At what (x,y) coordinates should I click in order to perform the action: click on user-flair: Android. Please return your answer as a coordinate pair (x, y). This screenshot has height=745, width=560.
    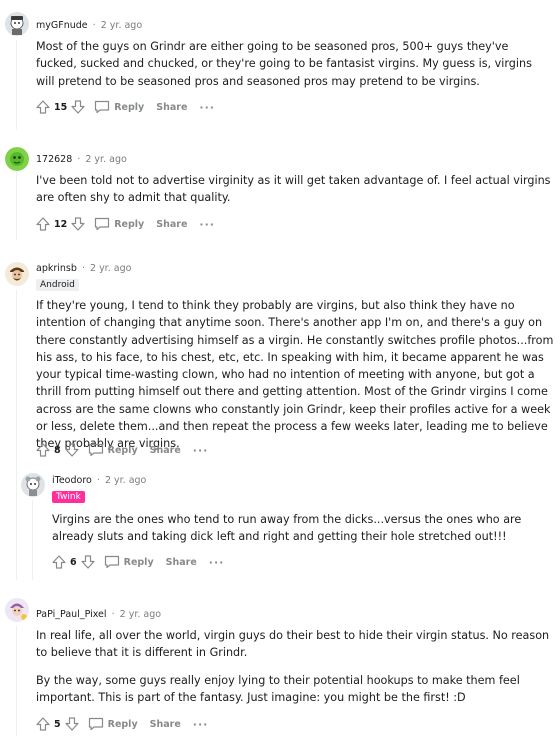
    Looking at the image, I should click on (57, 285).